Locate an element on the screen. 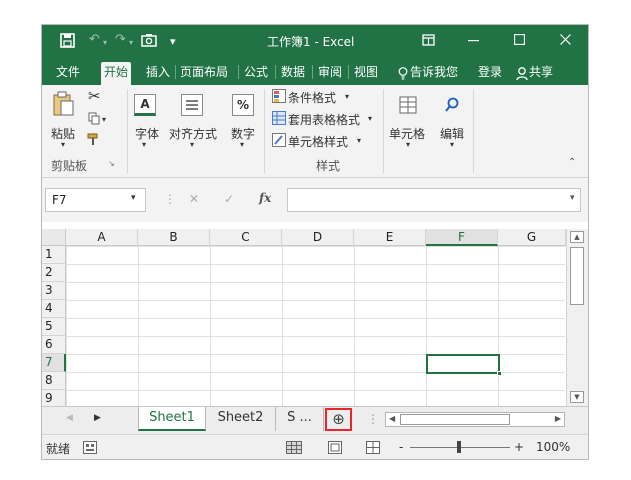 Image resolution: width=631 pixels, height=480 pixels. scroll-down-icon: ▼ is located at coordinates (577, 397).